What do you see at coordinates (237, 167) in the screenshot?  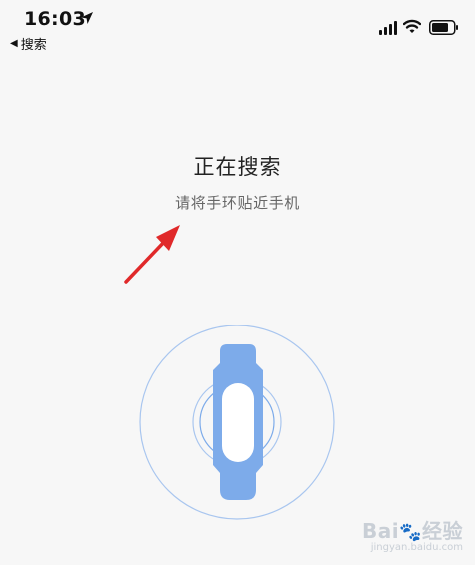 I see `page-title: 正在搜索` at bounding box center [237, 167].